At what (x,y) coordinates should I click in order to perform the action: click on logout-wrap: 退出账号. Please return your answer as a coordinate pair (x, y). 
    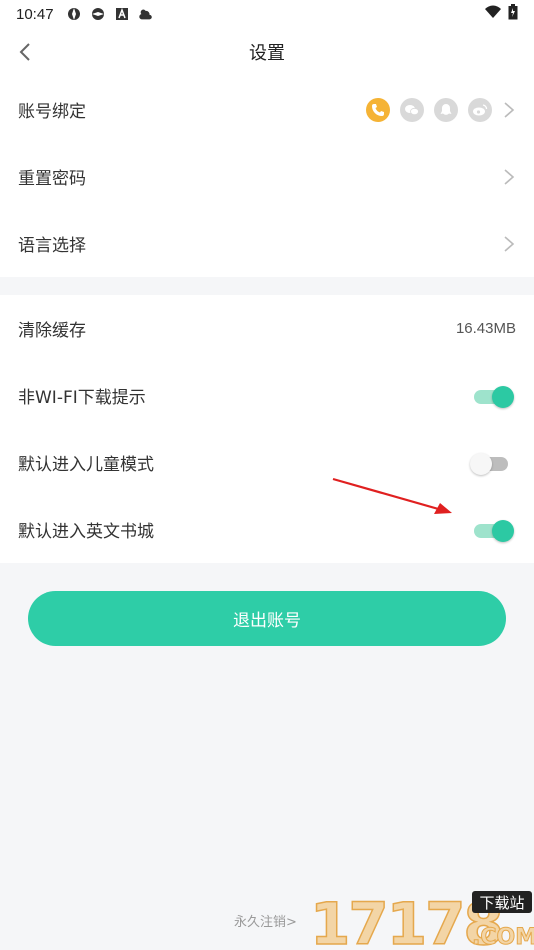
    Looking at the image, I should click on (267, 604).